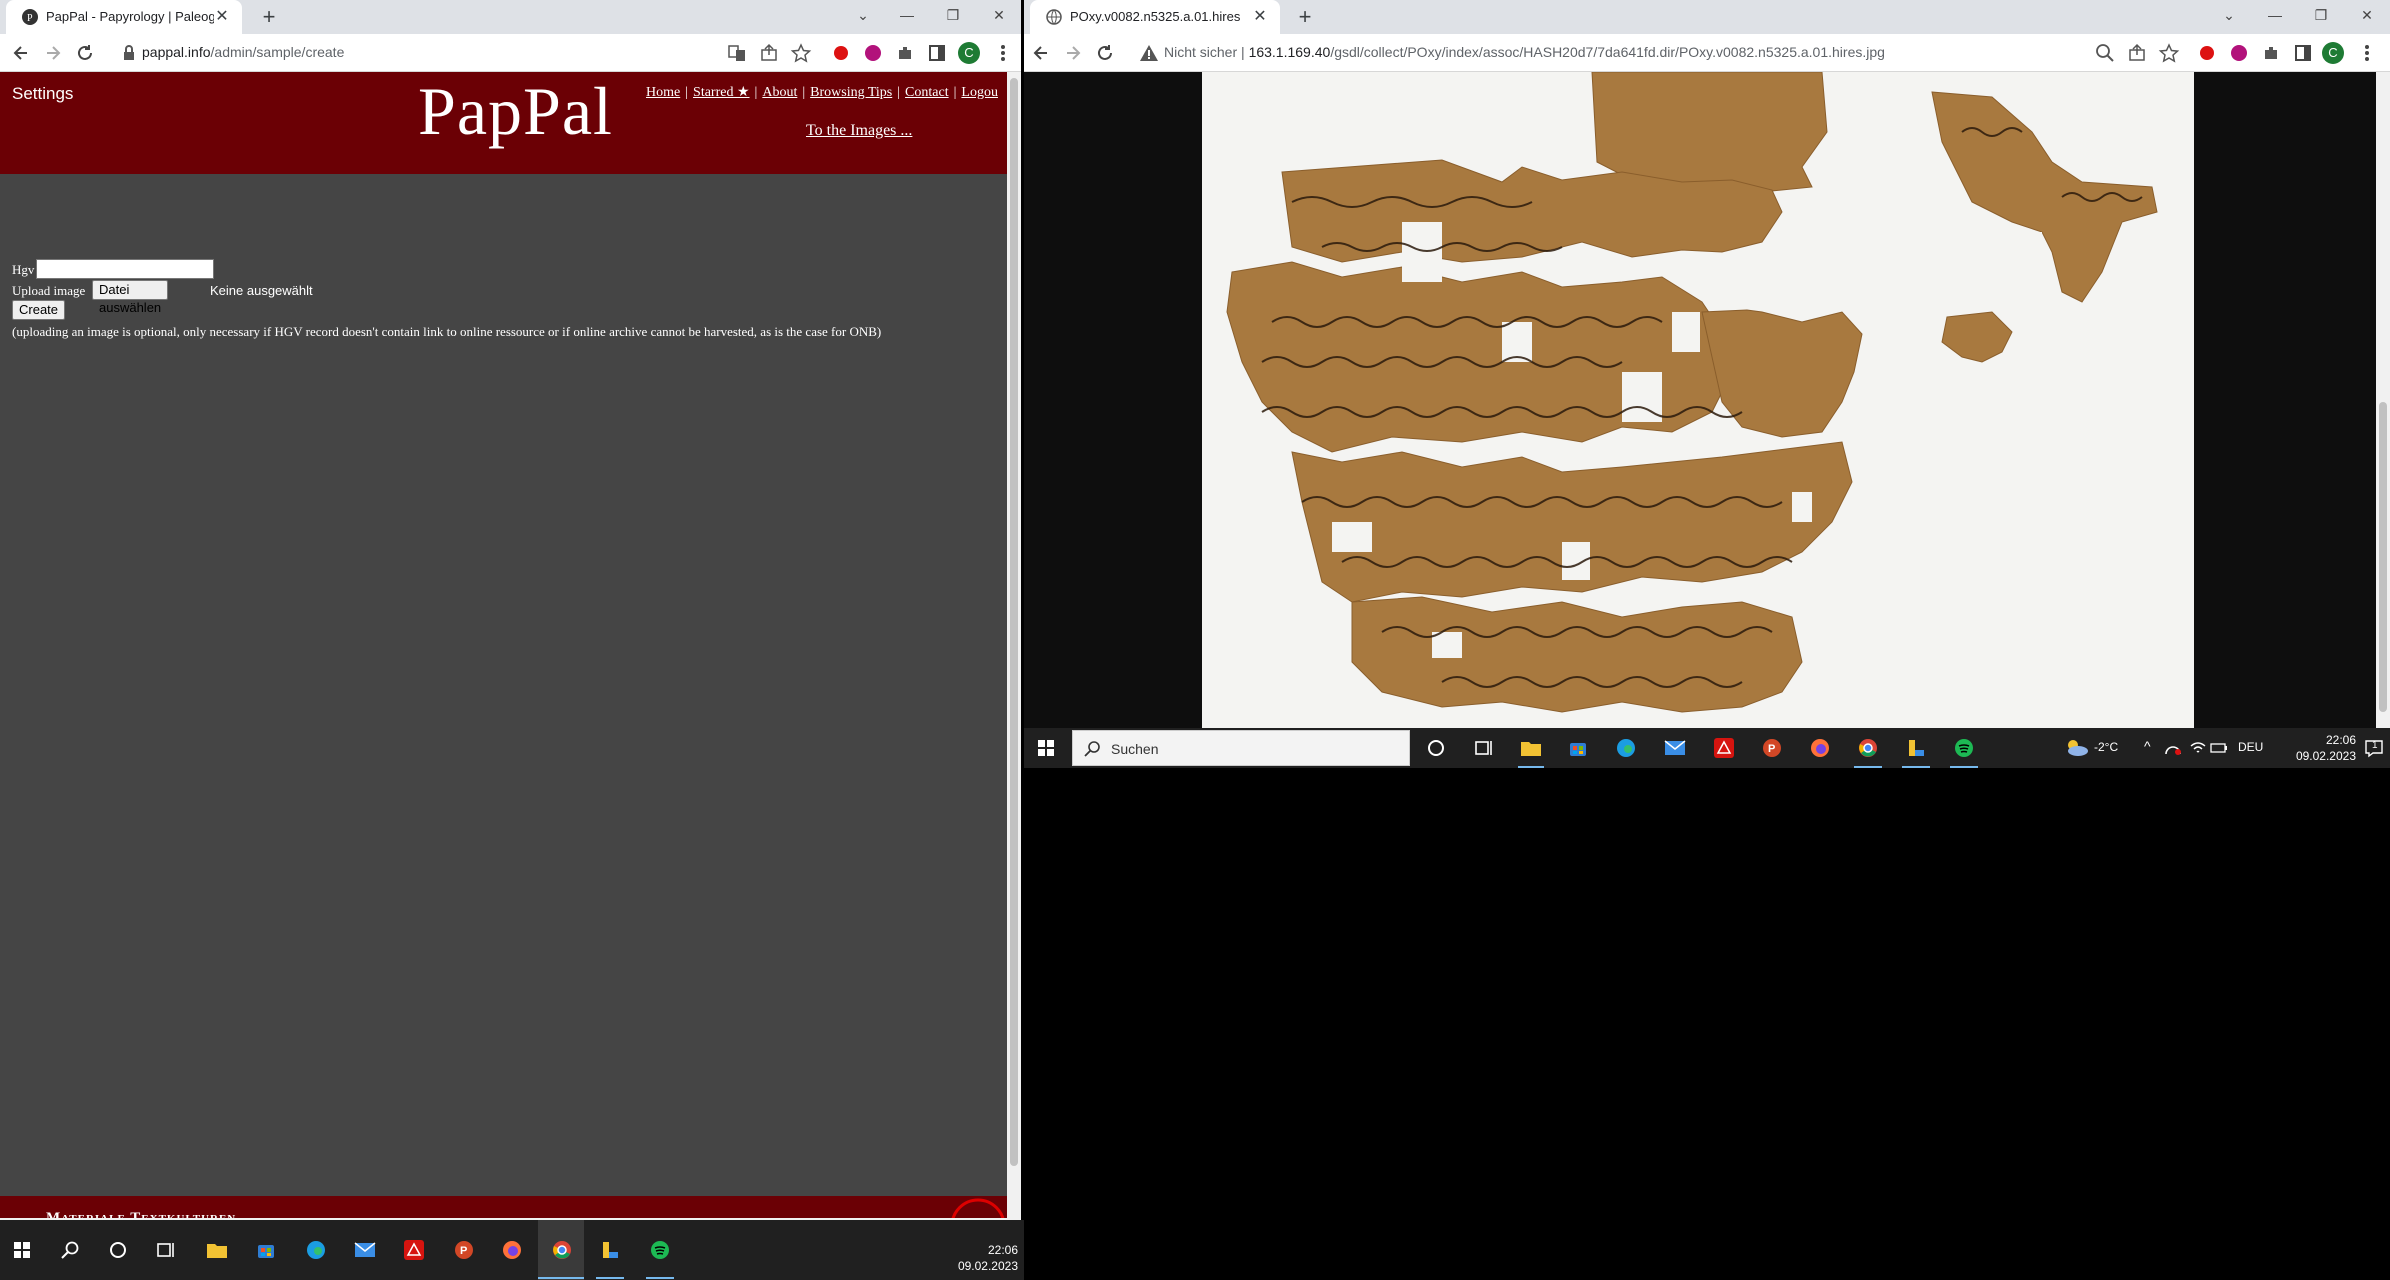  Describe the element at coordinates (721, 92) in the screenshot. I see `nav-starred: Starred ★` at that location.